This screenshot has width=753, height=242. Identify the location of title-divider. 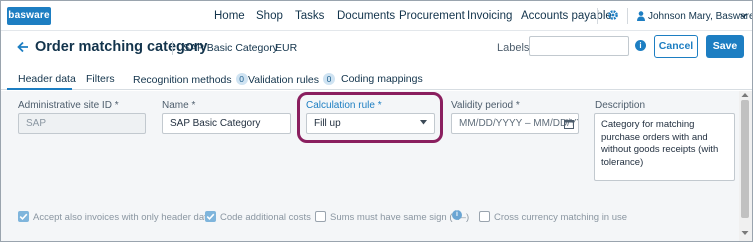
(172, 48).